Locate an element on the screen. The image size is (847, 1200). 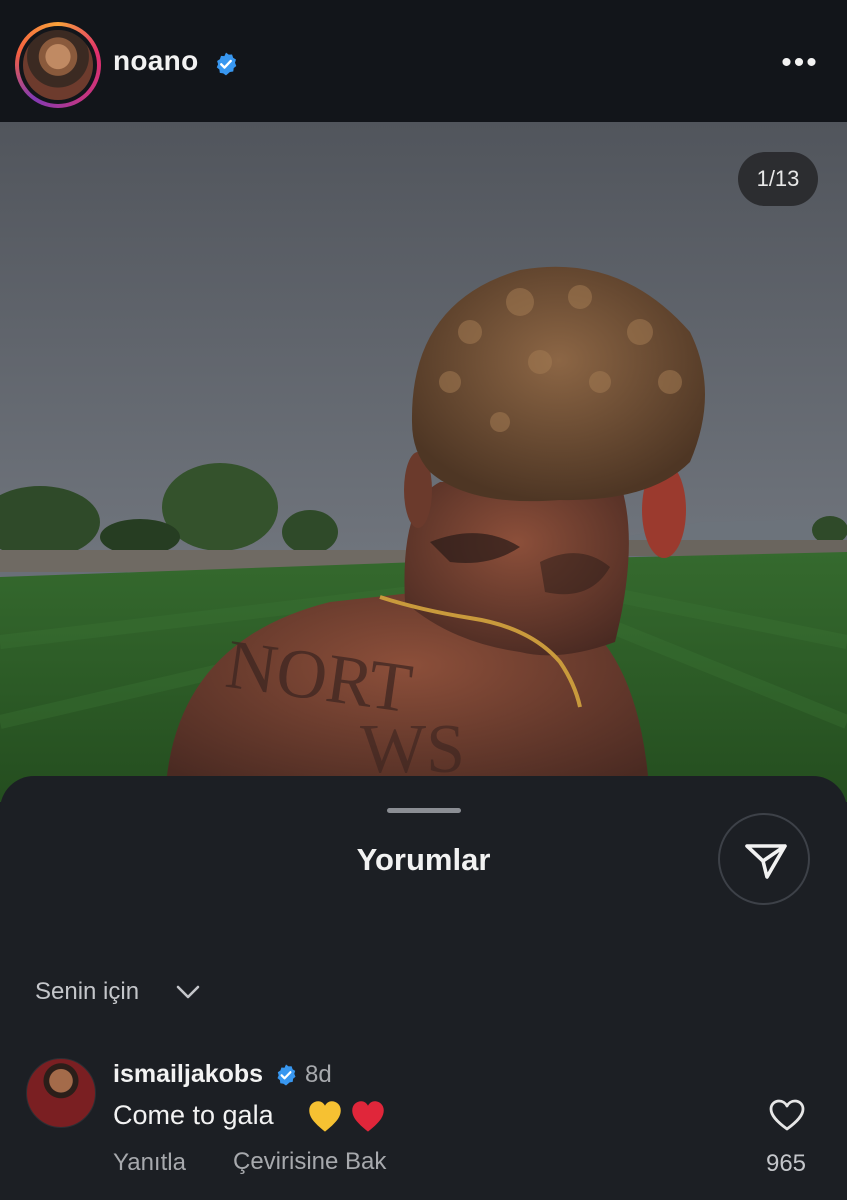
post-username: noano is located at coordinates (156, 61).